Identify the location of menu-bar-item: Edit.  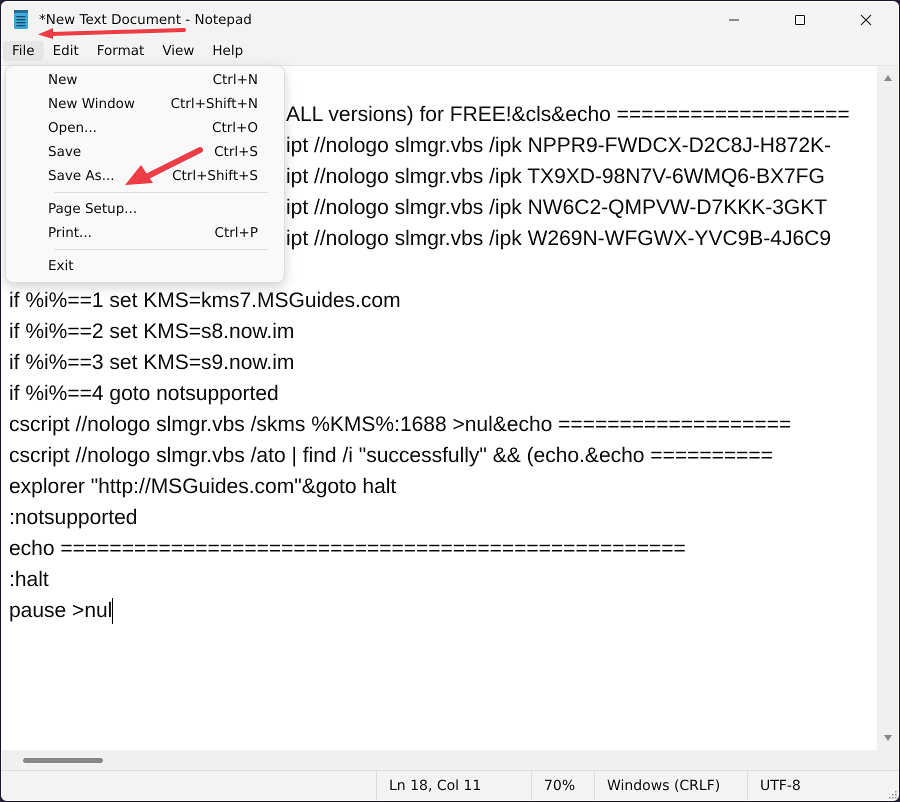
(66, 51).